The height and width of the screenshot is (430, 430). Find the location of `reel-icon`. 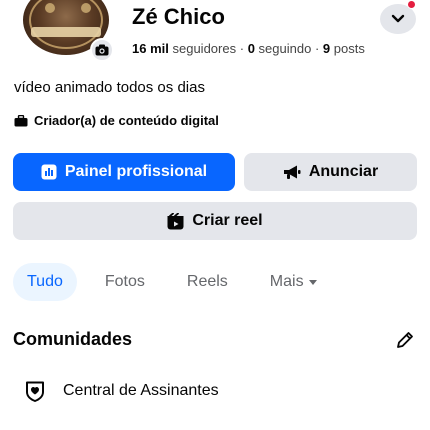

reel-icon is located at coordinates (175, 220).